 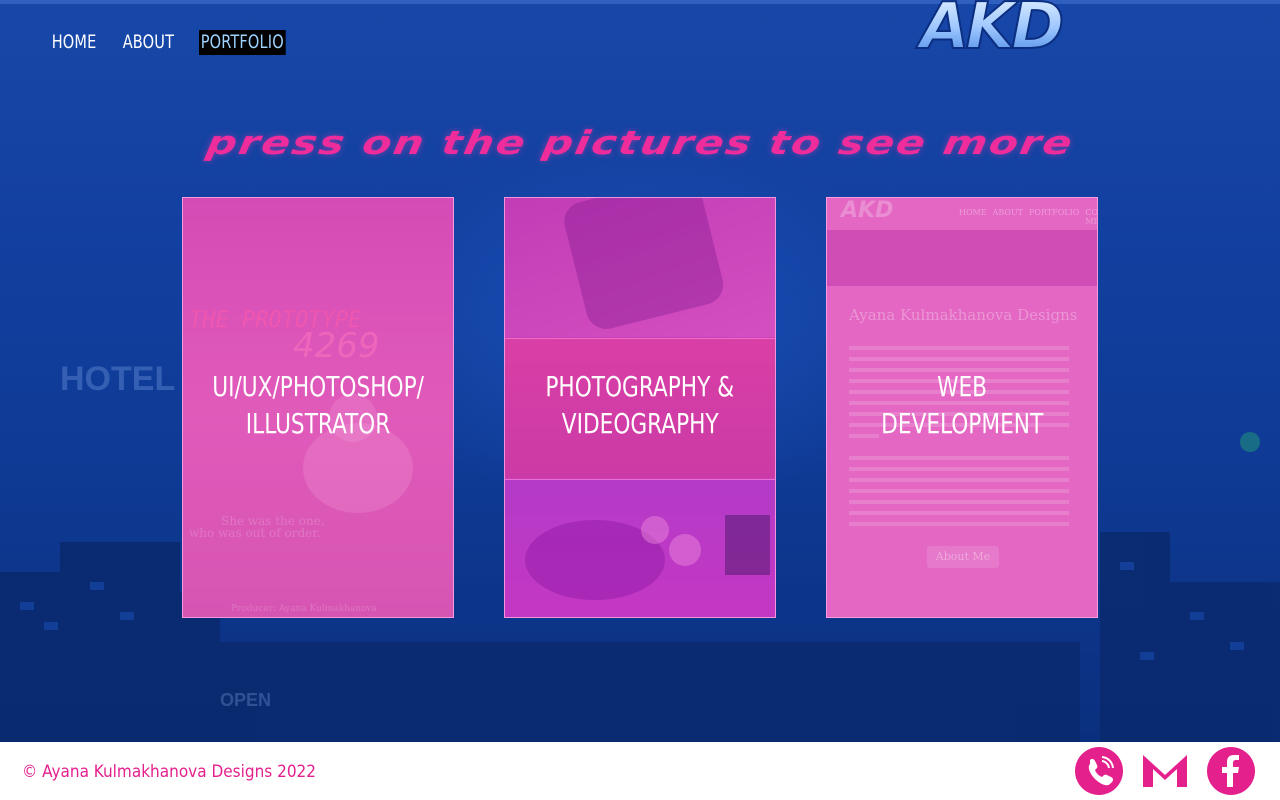 What do you see at coordinates (242, 42) in the screenshot?
I see `nav-portfolio: PORTFOLIO` at bounding box center [242, 42].